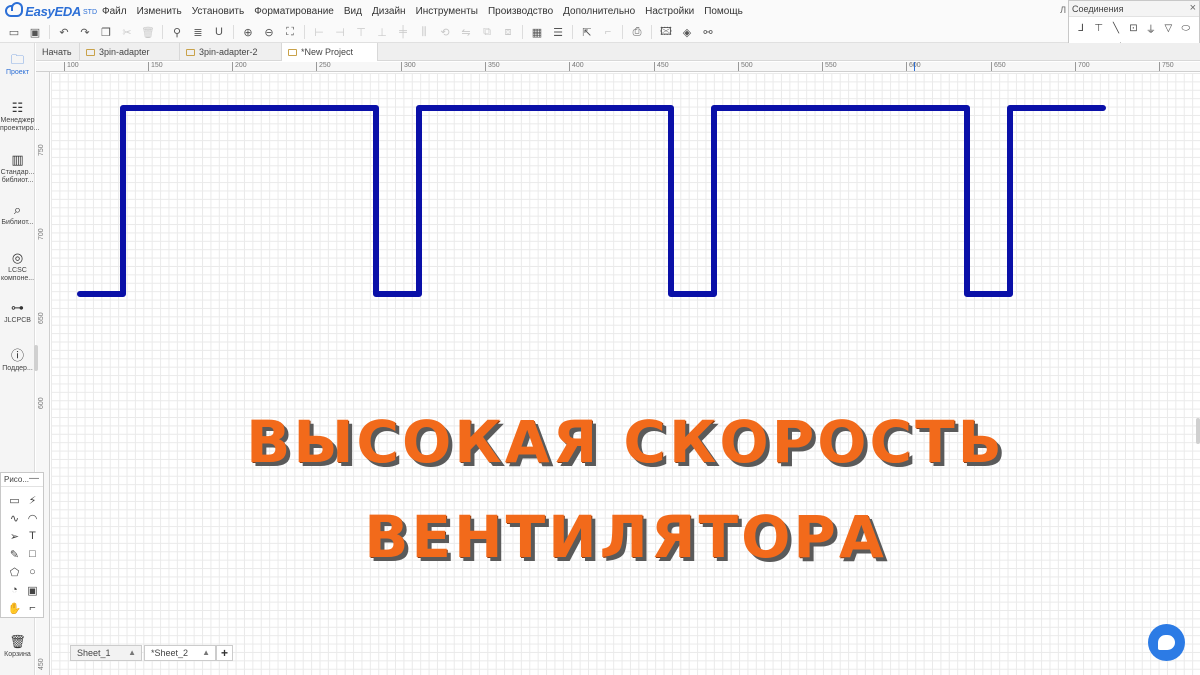 The width and height of the screenshot is (1200, 675). Describe the element at coordinates (14, 590) in the screenshot. I see `pie-icon: ◔` at that location.